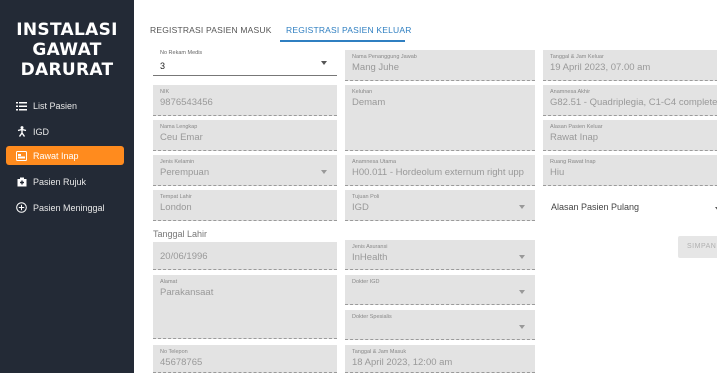  Describe the element at coordinates (245, 61) in the screenshot. I see `no-rekam-medis-select: No Rekam Medis 3` at that location.